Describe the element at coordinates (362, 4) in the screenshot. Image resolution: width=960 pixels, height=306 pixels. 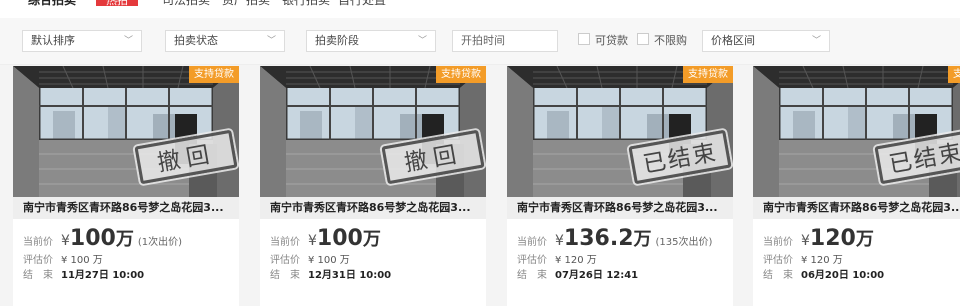
I see `tab-self-disposal: 自行处置` at that location.